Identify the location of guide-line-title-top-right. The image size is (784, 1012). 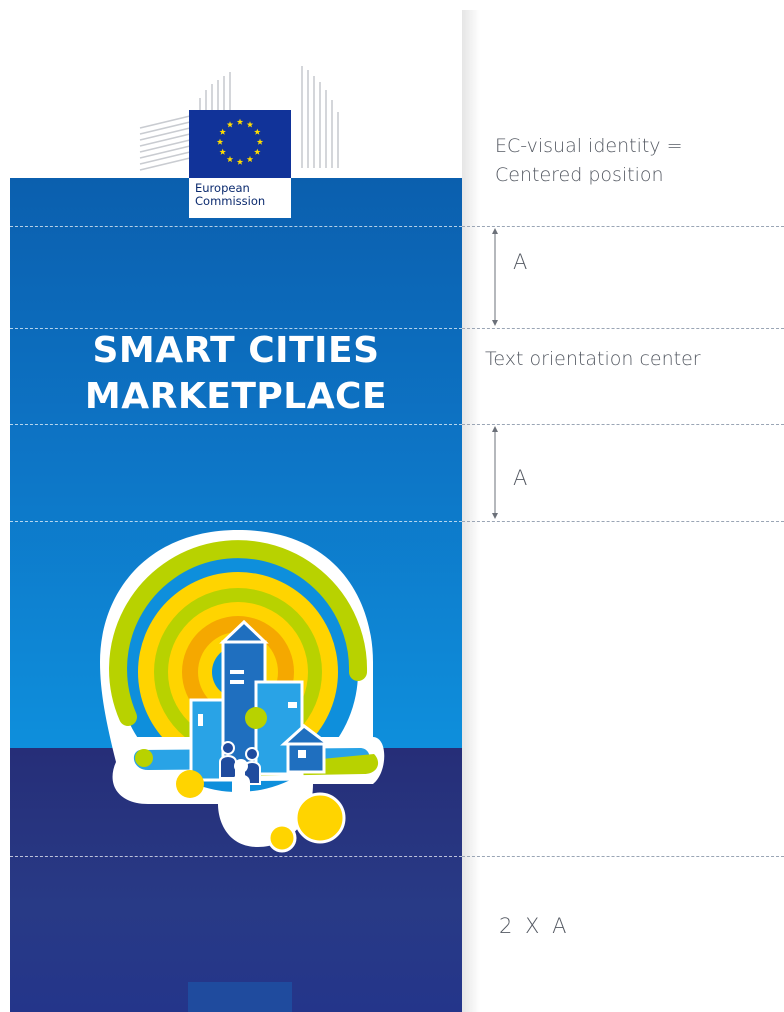
(623, 328).